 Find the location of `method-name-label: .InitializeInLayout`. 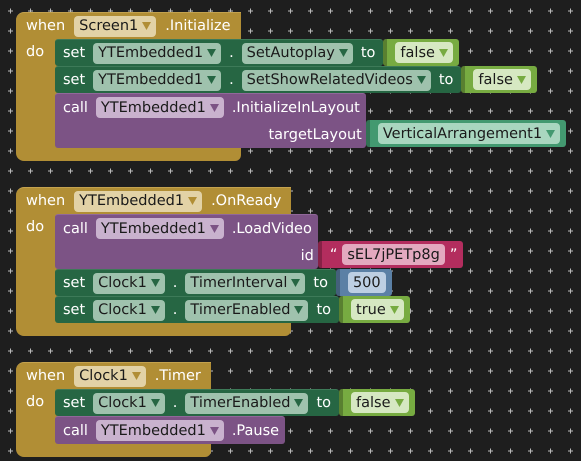

method-name-label: .InitializeInLayout is located at coordinates (296, 108).